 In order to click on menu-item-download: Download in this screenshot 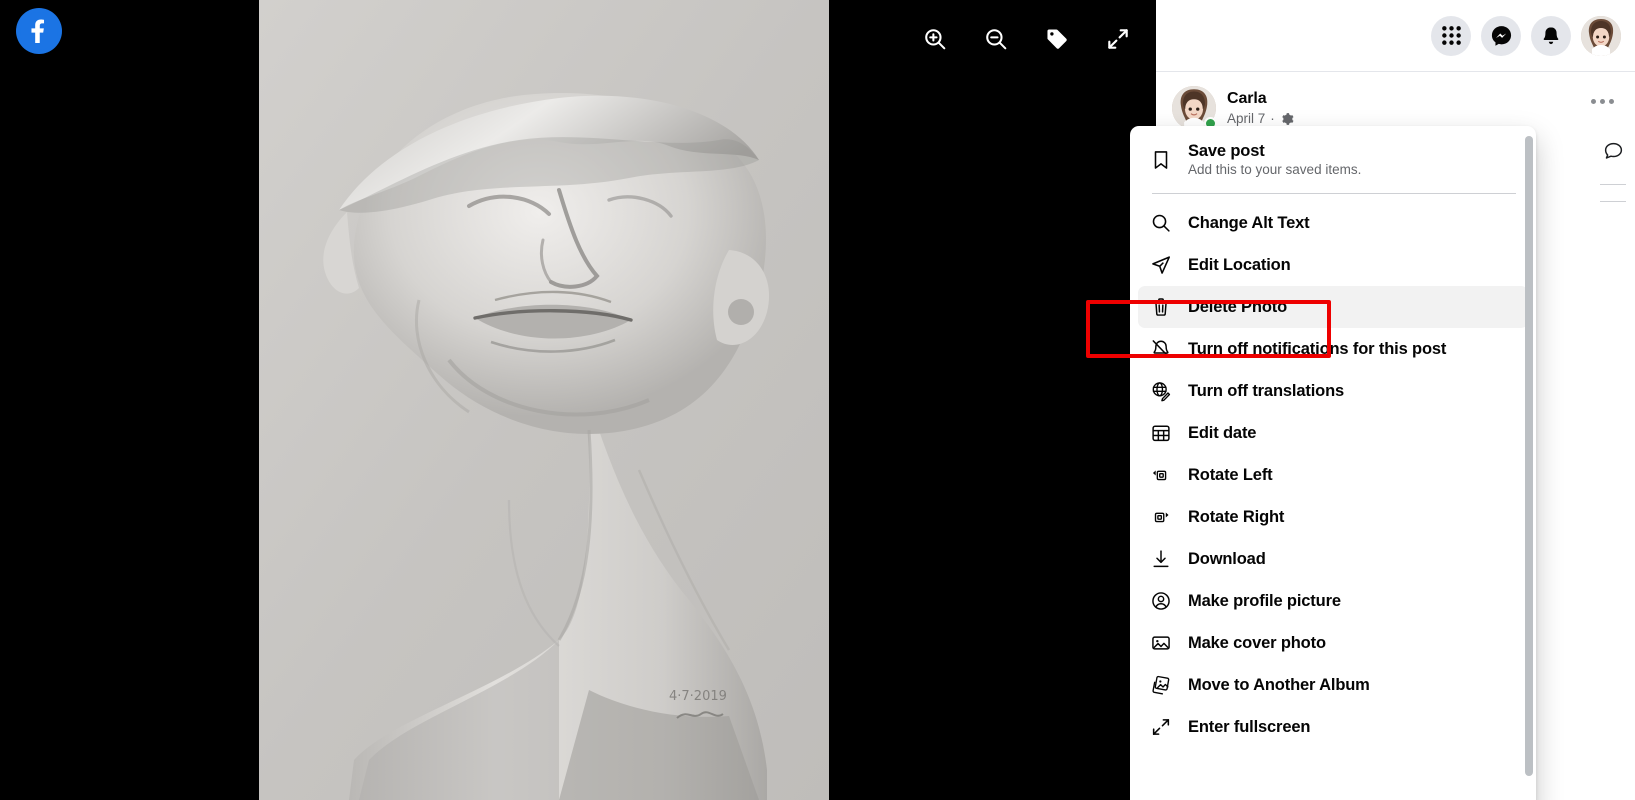, I will do `click(1333, 559)`.